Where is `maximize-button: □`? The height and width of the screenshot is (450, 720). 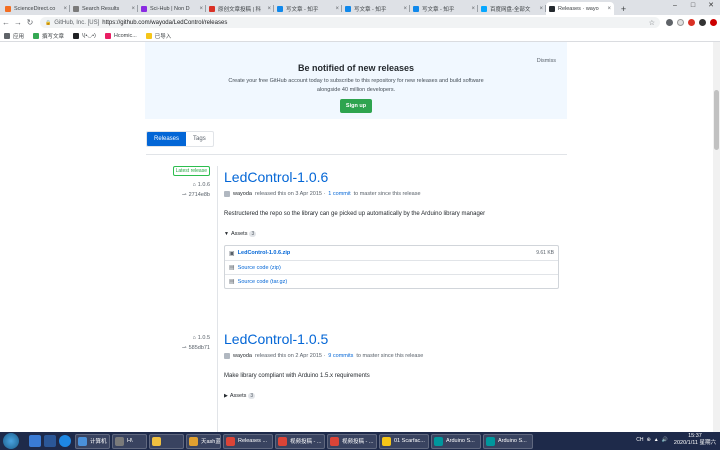 maximize-button: □ is located at coordinates (693, 5).